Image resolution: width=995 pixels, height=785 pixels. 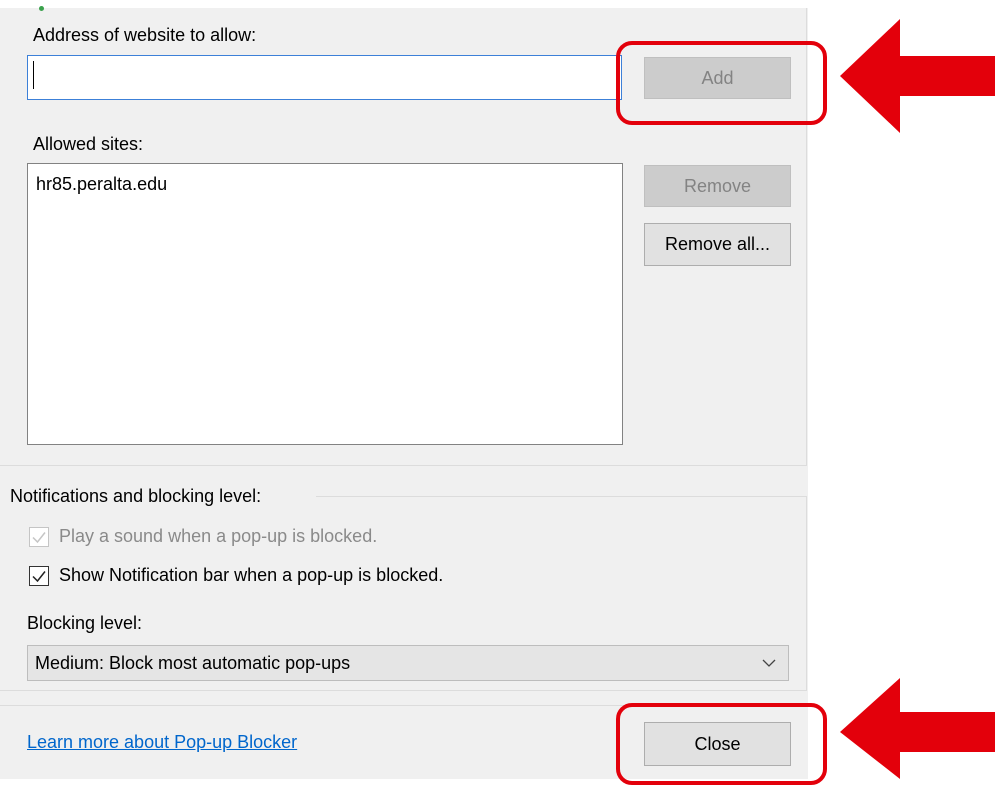 I want to click on blocking-level-value: Medium: Block most automatic pop-ups, so click(x=193, y=663).